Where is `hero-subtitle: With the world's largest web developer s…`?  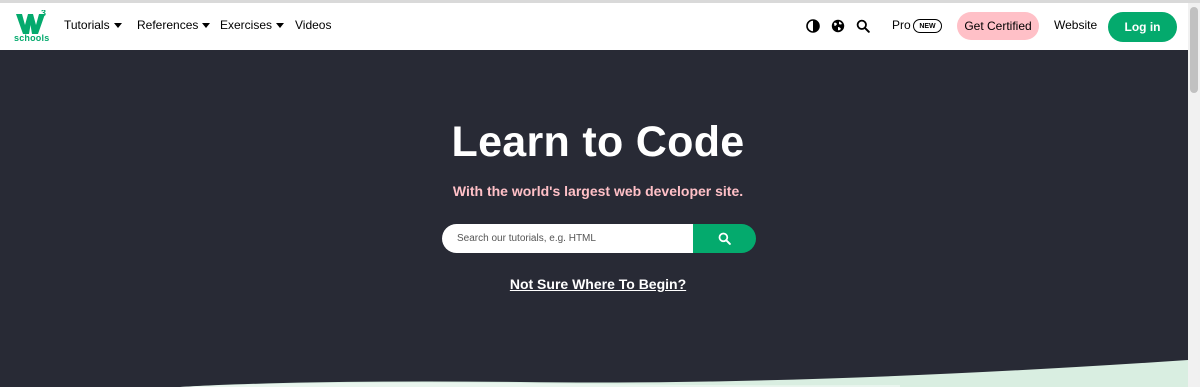 hero-subtitle: With the world's largest web developer s… is located at coordinates (598, 191).